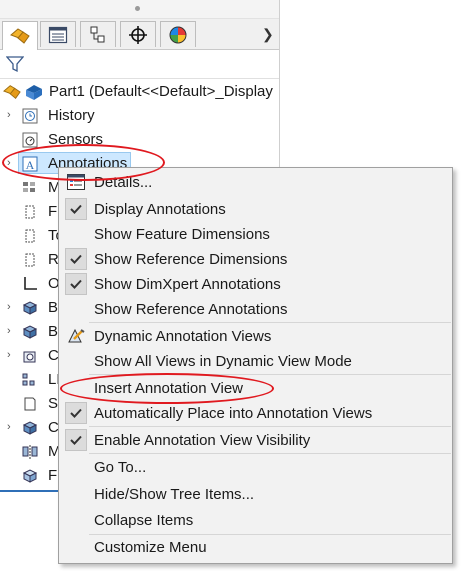  Describe the element at coordinates (255, 547) in the screenshot. I see `menu-item-customize-menu: Customize Menu` at that location.